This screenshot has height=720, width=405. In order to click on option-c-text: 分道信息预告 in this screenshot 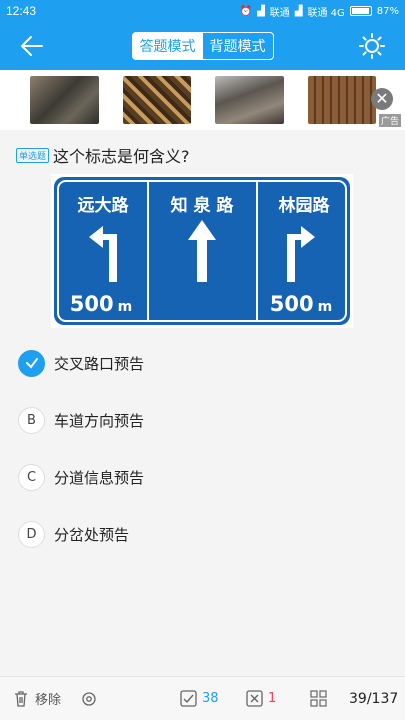, I will do `click(99, 477)`.